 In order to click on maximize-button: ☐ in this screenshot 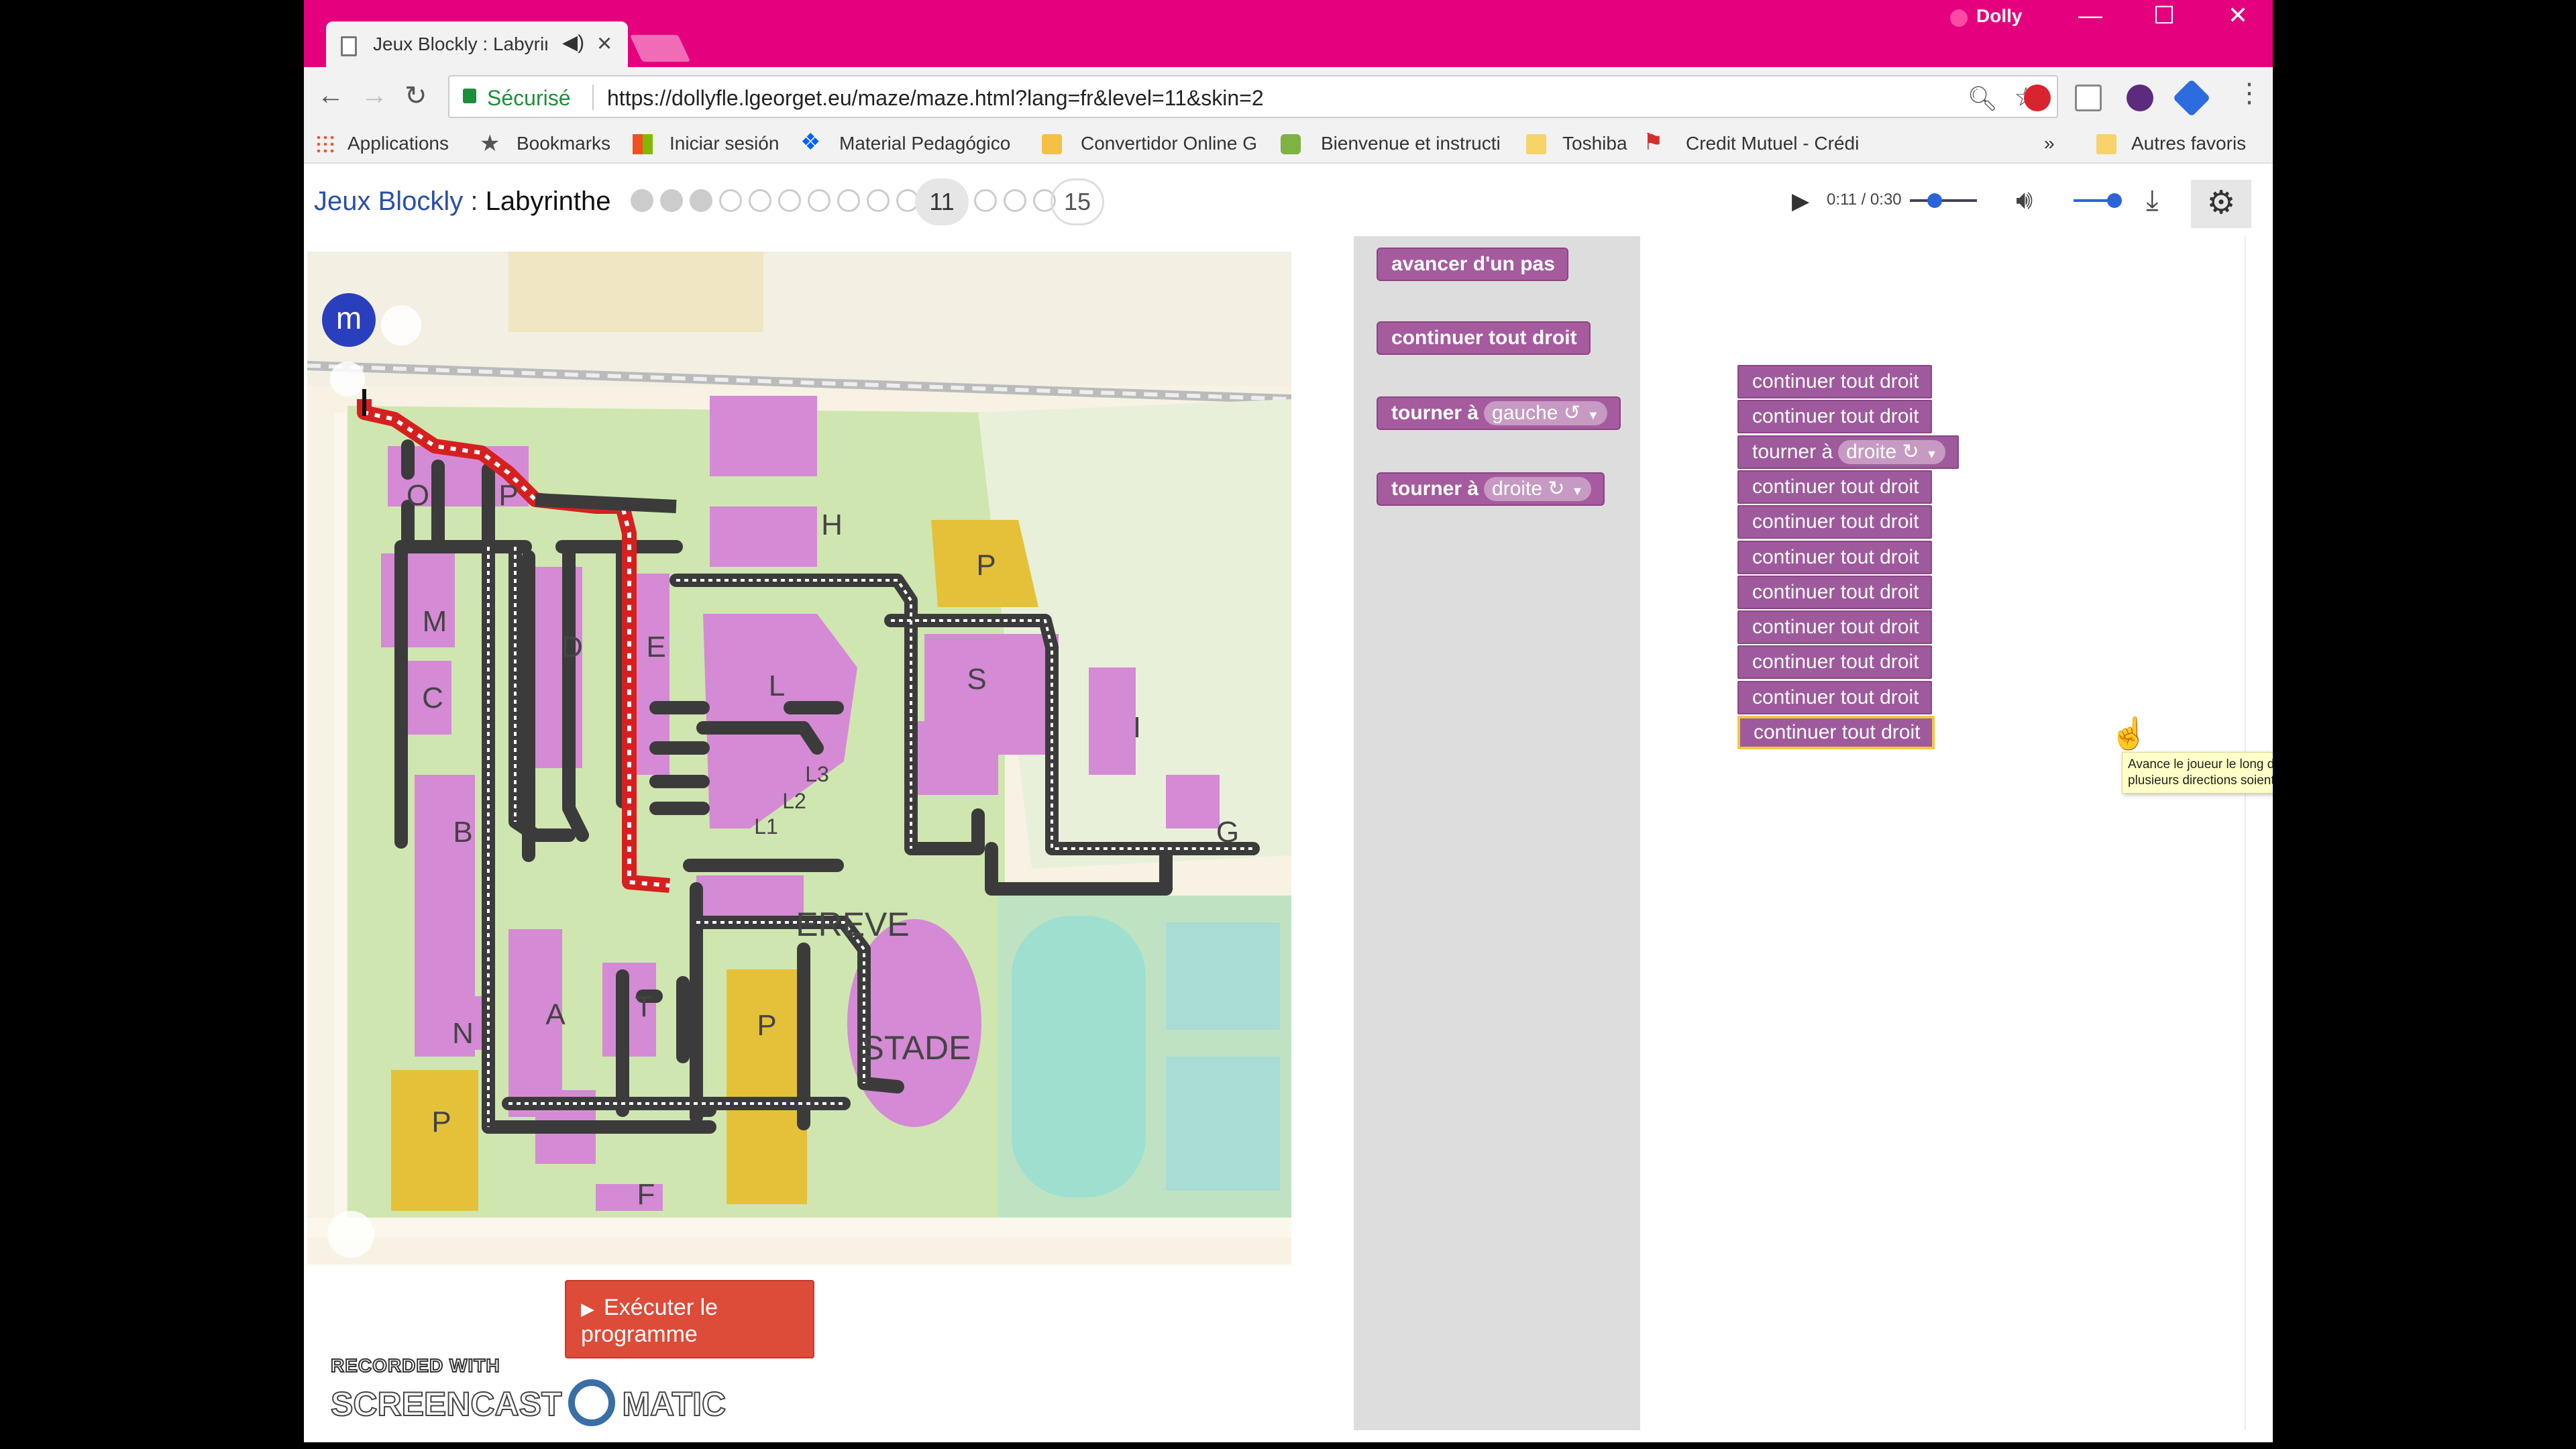, I will do `click(2164, 17)`.